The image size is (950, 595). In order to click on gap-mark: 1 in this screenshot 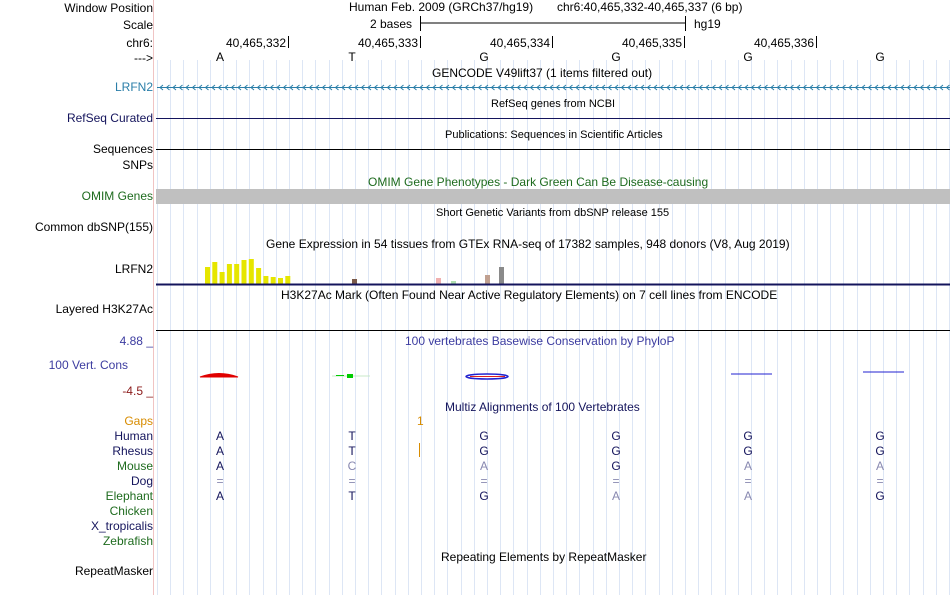, I will do `click(420, 421)`.